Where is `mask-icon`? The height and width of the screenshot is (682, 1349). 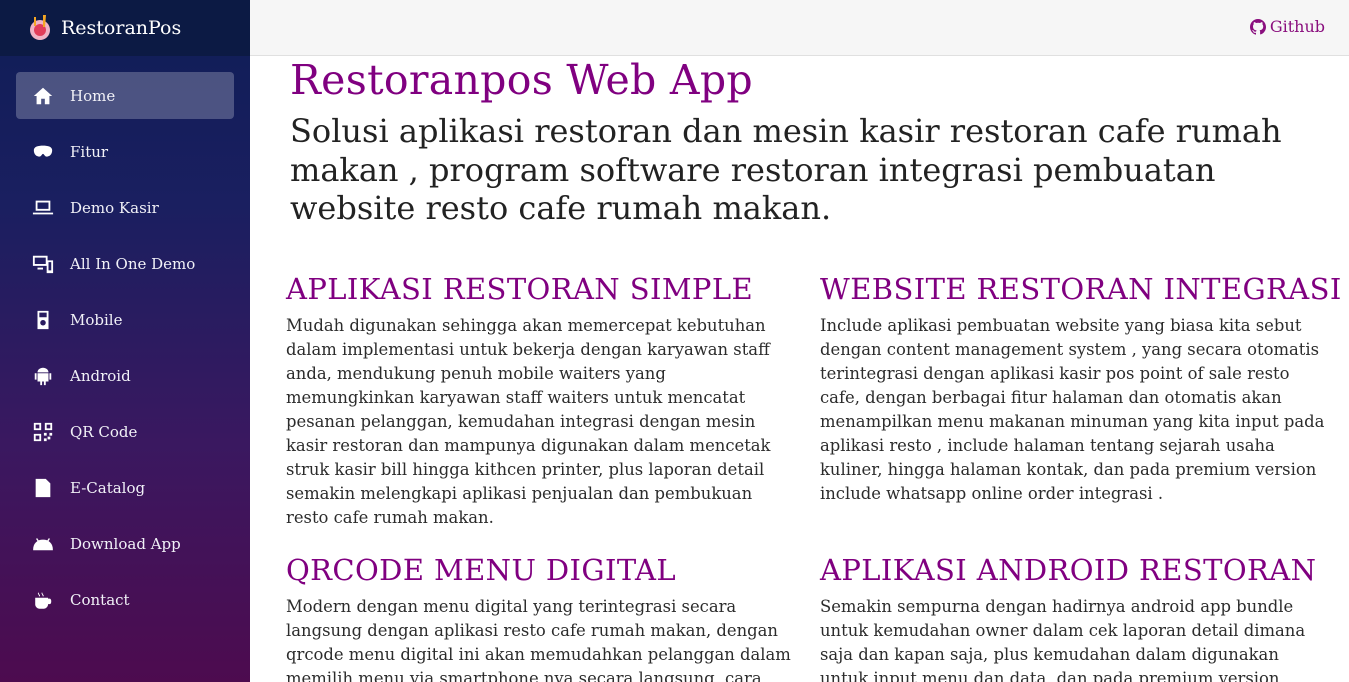 mask-icon is located at coordinates (43, 152).